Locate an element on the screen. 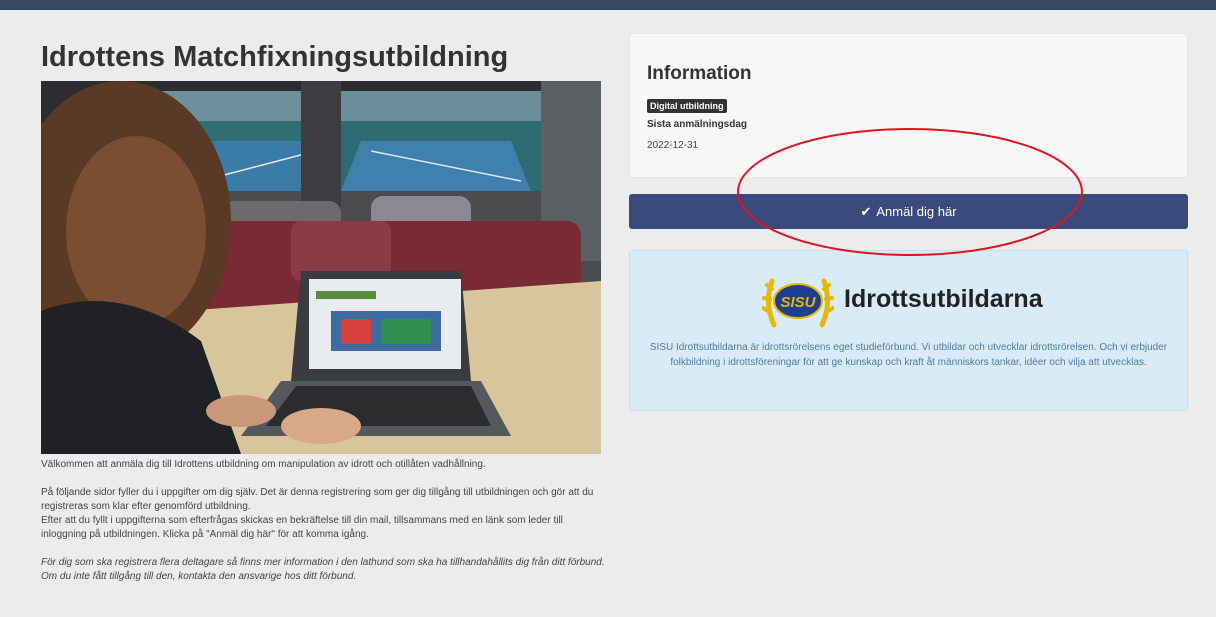  register-button: ✔ Anmäl dig här is located at coordinates (908, 211).